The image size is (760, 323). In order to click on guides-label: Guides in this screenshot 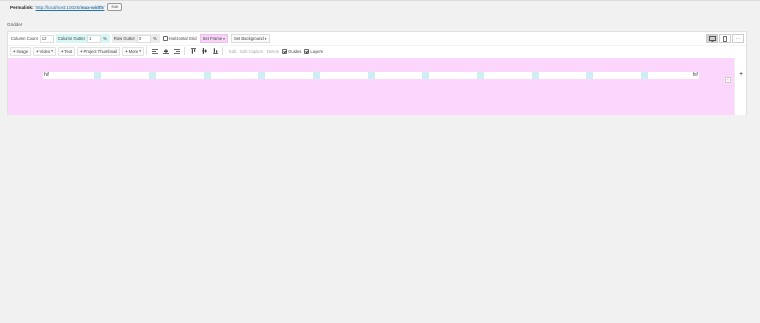, I will do `click(295, 51)`.